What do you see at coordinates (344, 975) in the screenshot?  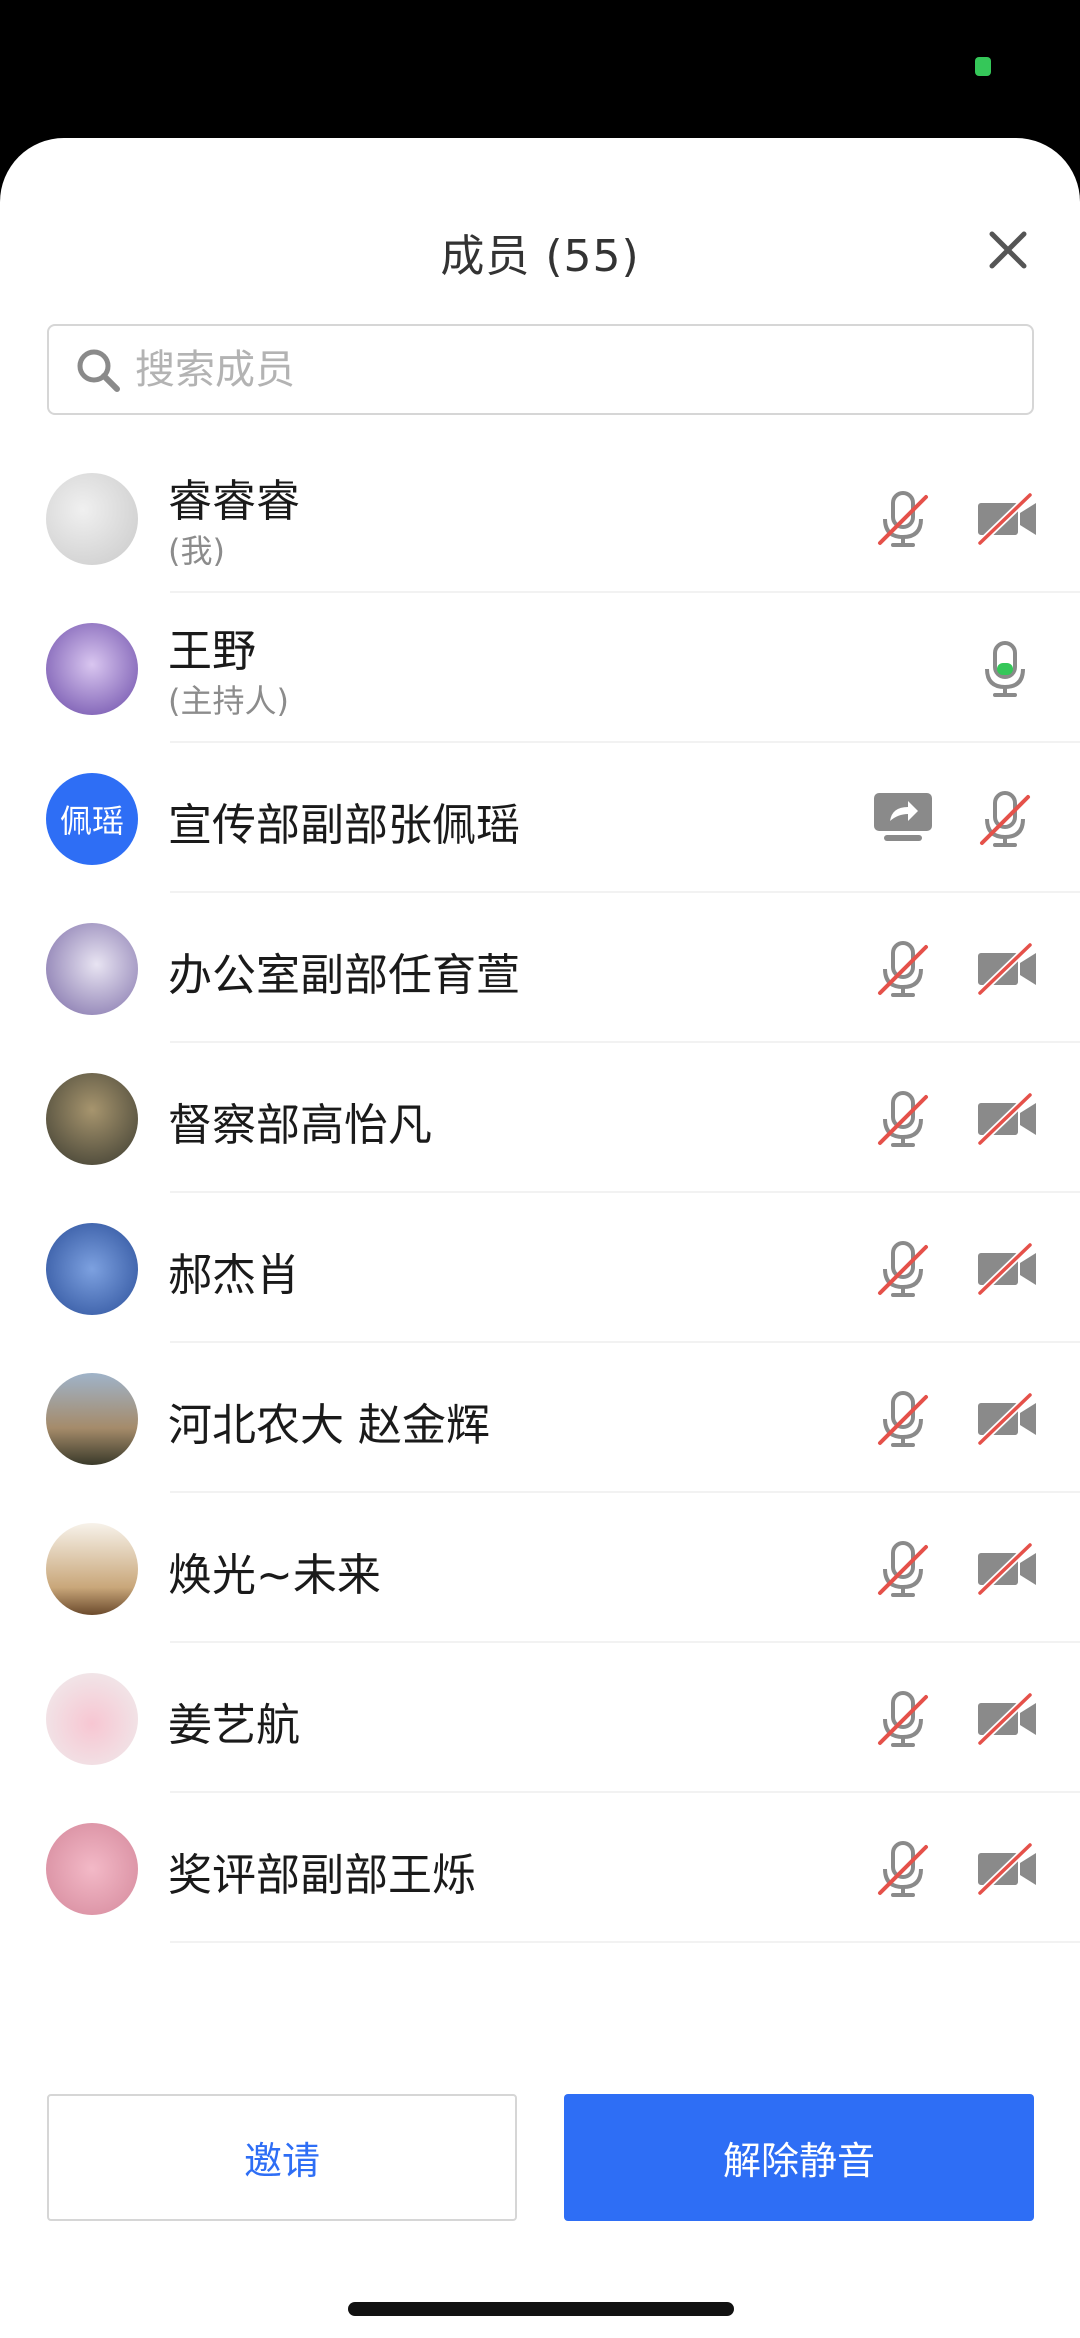 I see `member-name: 办公室副部任育萱` at bounding box center [344, 975].